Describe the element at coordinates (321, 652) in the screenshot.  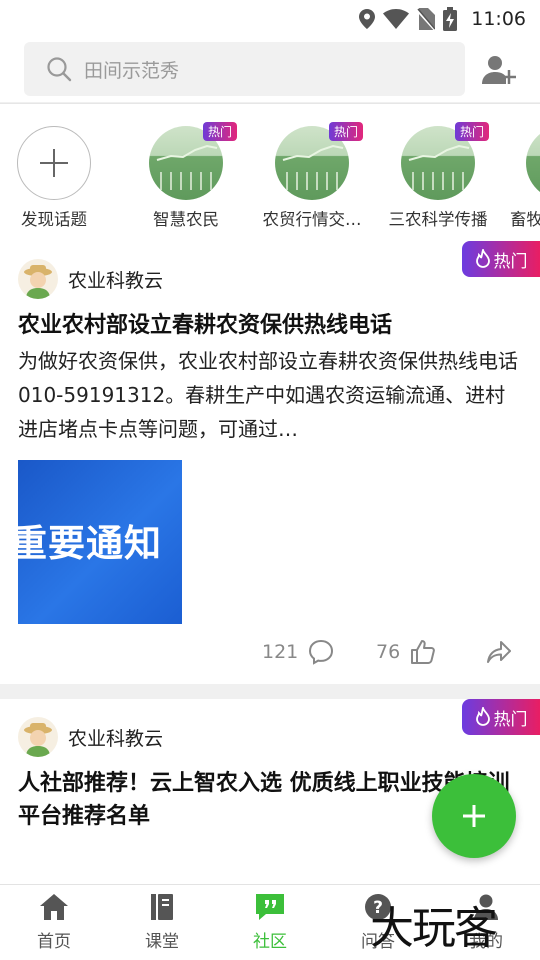
I see `comment-icon` at that location.